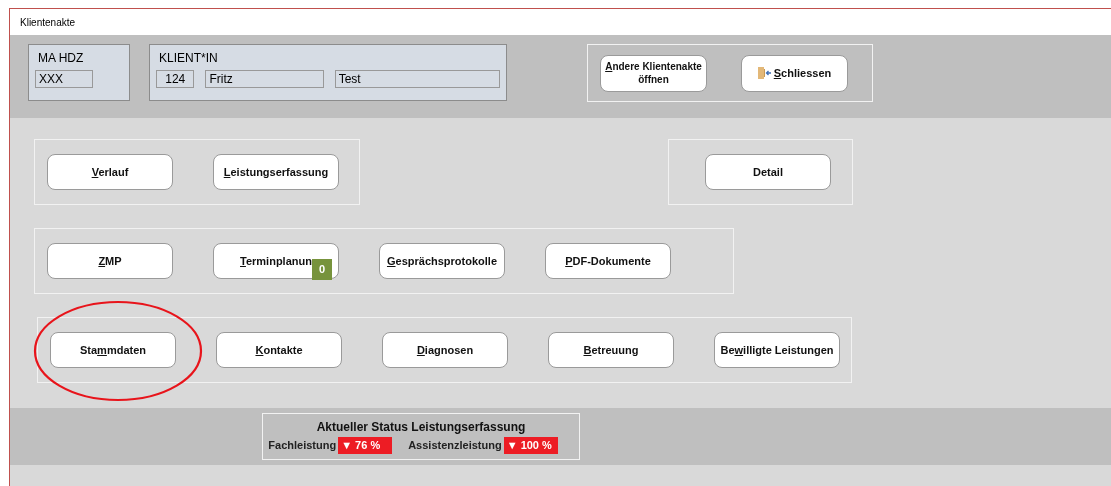  Describe the element at coordinates (64, 79) in the screenshot. I see `staff-field: XXX` at that location.